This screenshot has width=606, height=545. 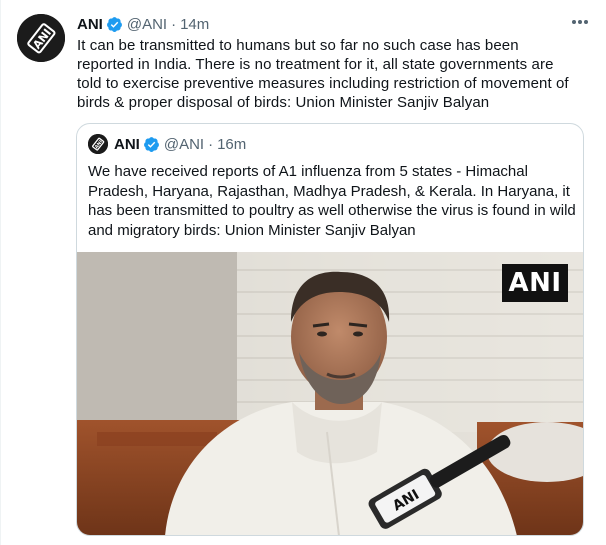 I want to click on author-avatar: ANI, so click(x=41, y=38).